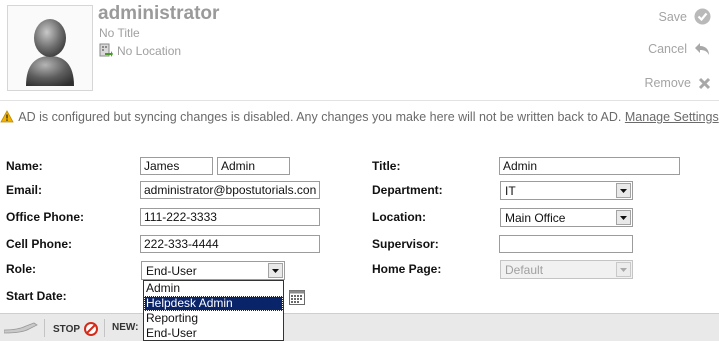 The image size is (719, 341). Describe the element at coordinates (667, 49) in the screenshot. I see `cancel-label: Cancel` at that location.